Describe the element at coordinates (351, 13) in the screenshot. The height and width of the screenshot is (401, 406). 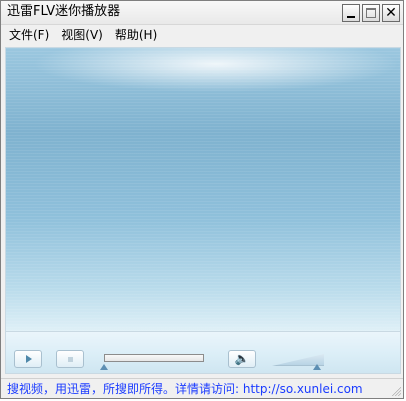
I see `minimize-button` at that location.